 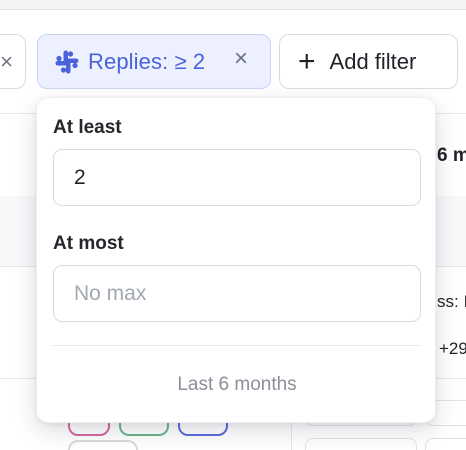 I want to click on add-filter-label: Add filter, so click(x=373, y=61).